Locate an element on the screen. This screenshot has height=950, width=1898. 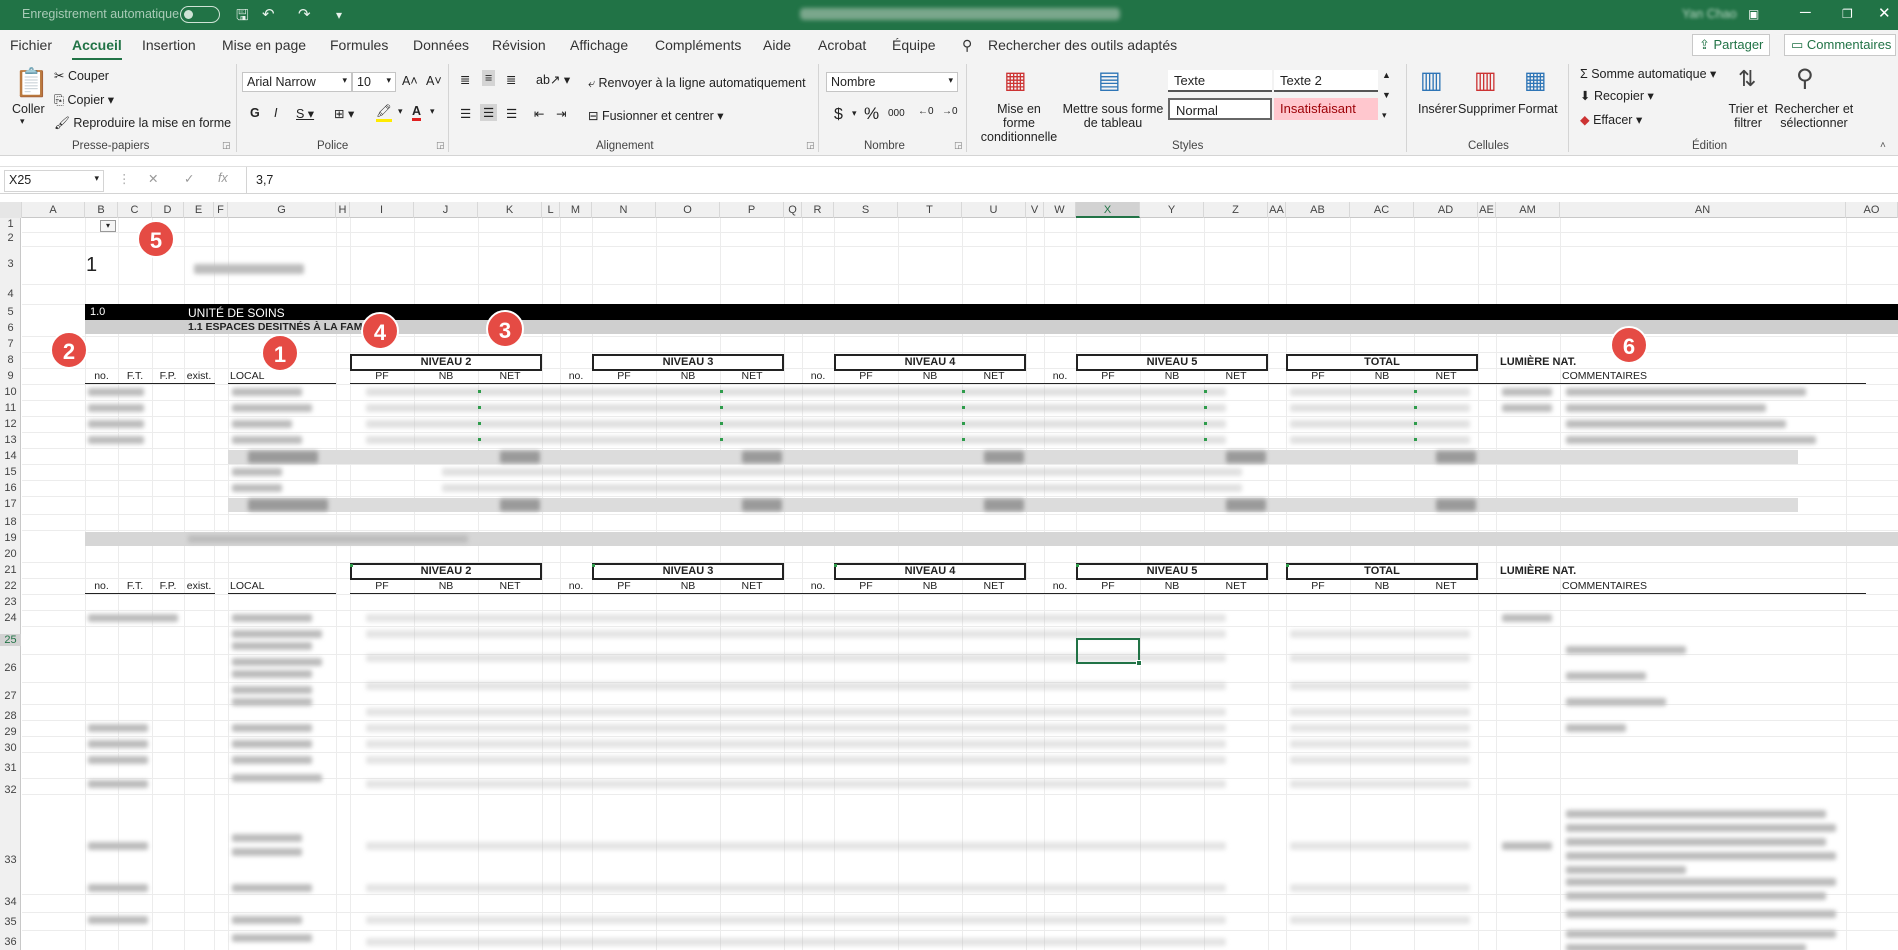
column-header: O is located at coordinates (688, 210).